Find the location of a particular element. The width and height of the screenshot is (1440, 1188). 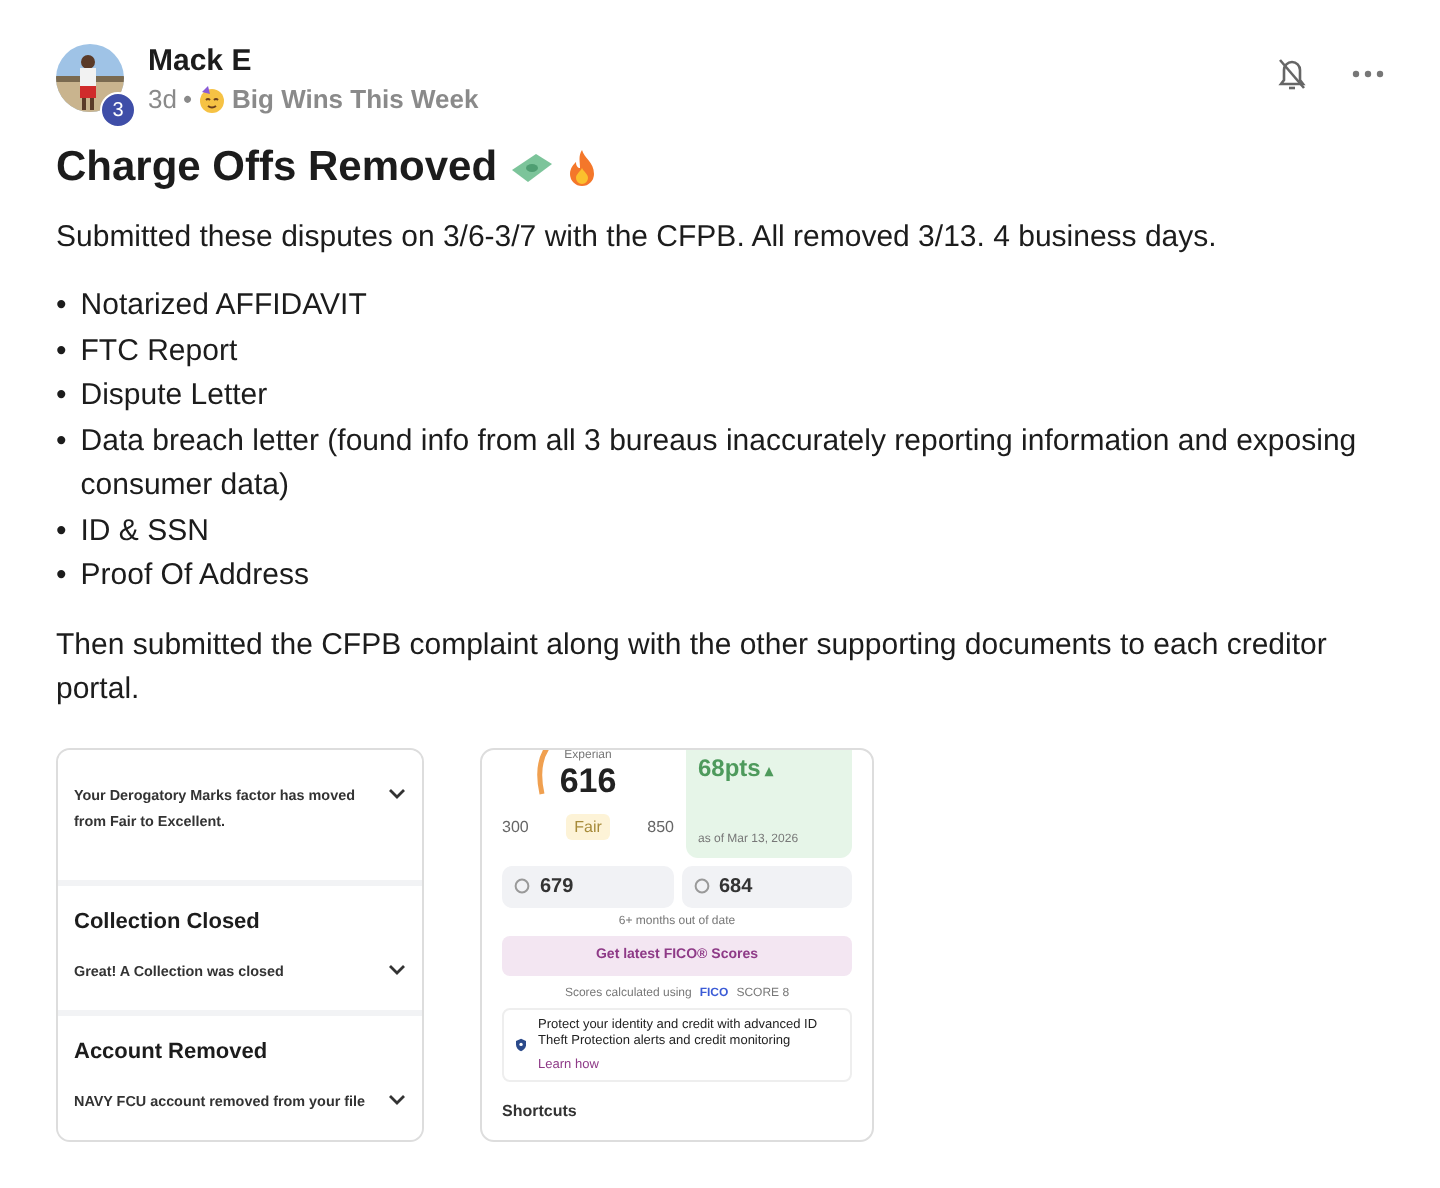

up-arrow-icon: ▴ is located at coordinates (769, 770).